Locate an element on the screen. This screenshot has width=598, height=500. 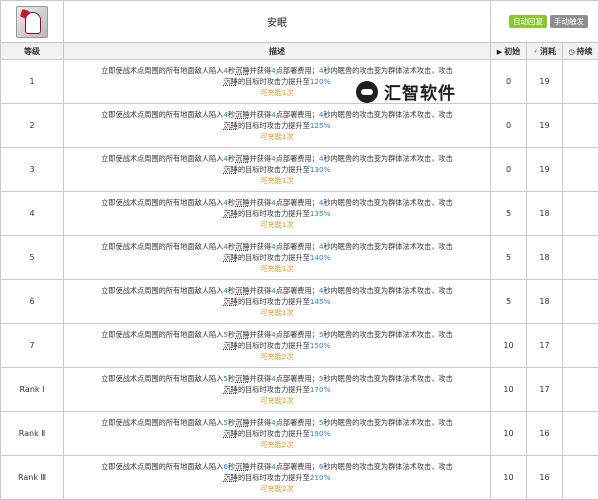
skill-icon-cell is located at coordinates (32, 21).